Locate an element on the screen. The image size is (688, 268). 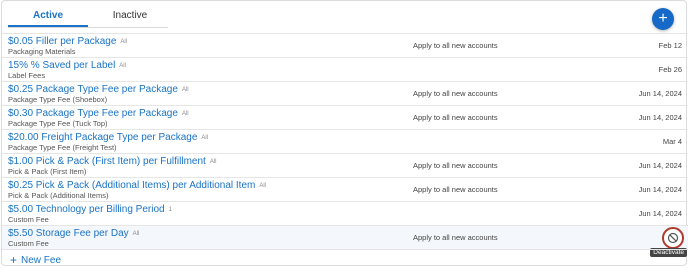
tab-inactive-label: Inactive is located at coordinates (130, 15).